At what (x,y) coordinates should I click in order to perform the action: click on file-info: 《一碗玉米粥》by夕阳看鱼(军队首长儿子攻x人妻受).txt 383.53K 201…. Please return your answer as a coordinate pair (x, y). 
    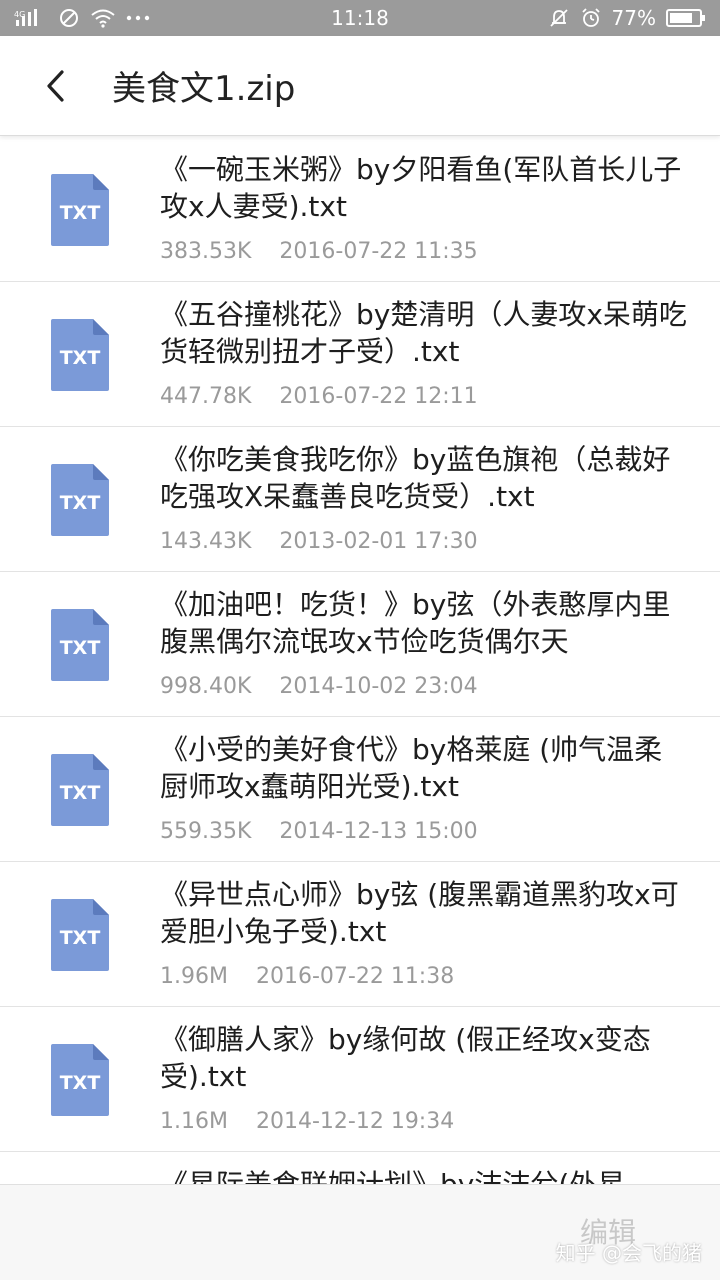
    Looking at the image, I should click on (440, 200).